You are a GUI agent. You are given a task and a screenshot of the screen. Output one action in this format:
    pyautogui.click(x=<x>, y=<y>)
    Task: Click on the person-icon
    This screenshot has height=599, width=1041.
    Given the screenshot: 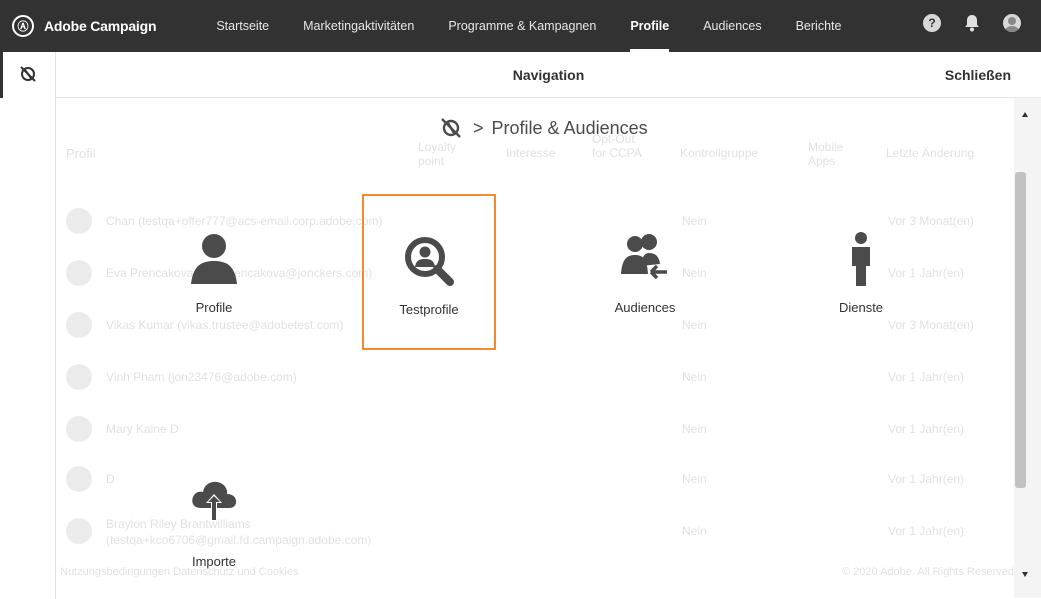 What is the action you would take?
    pyautogui.click(x=214, y=259)
    